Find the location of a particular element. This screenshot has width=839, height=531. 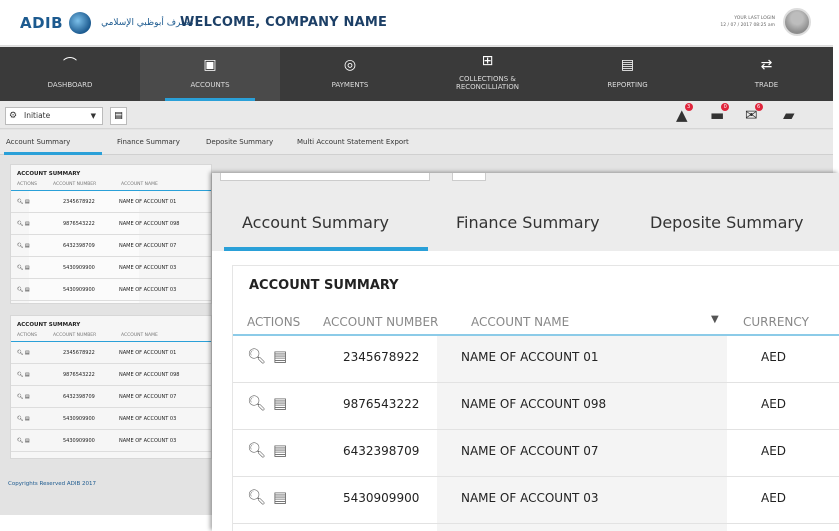

nav-payments: ◎ PAYMENTS is located at coordinates (350, 74).